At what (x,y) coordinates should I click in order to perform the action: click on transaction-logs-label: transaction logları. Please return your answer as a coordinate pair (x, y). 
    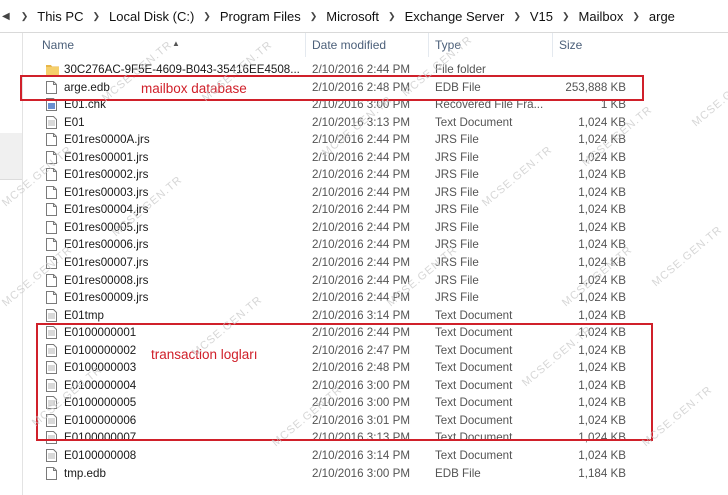
    Looking at the image, I should click on (204, 354).